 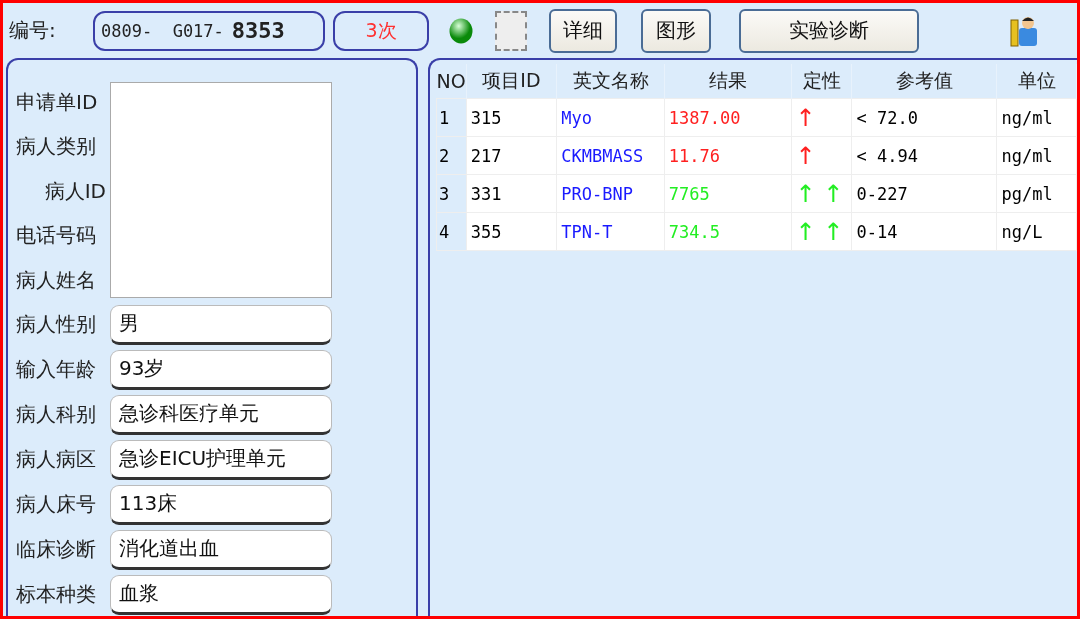 I want to click on table-cell: < 72.0, so click(x=924, y=117).